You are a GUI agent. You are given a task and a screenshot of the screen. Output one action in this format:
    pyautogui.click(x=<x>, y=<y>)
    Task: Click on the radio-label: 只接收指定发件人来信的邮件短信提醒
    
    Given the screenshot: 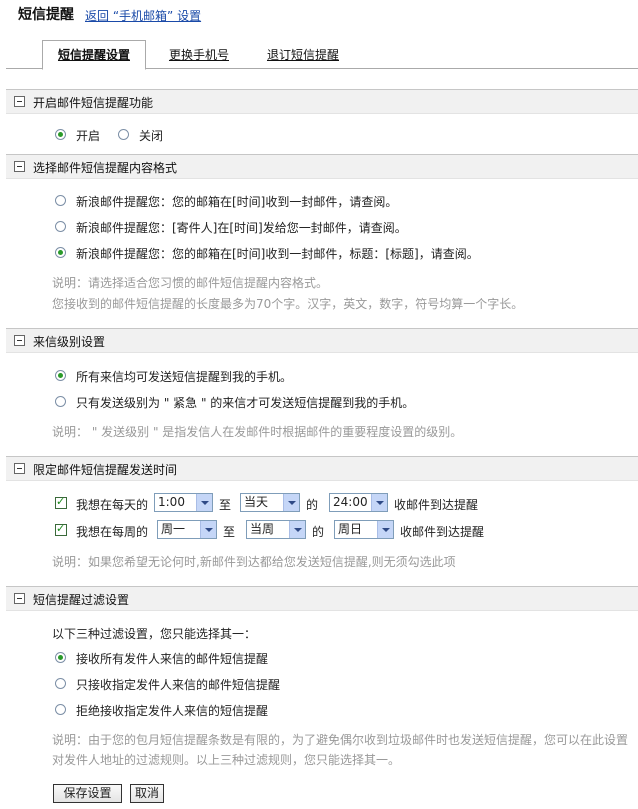 What is the action you would take?
    pyautogui.click(x=178, y=685)
    